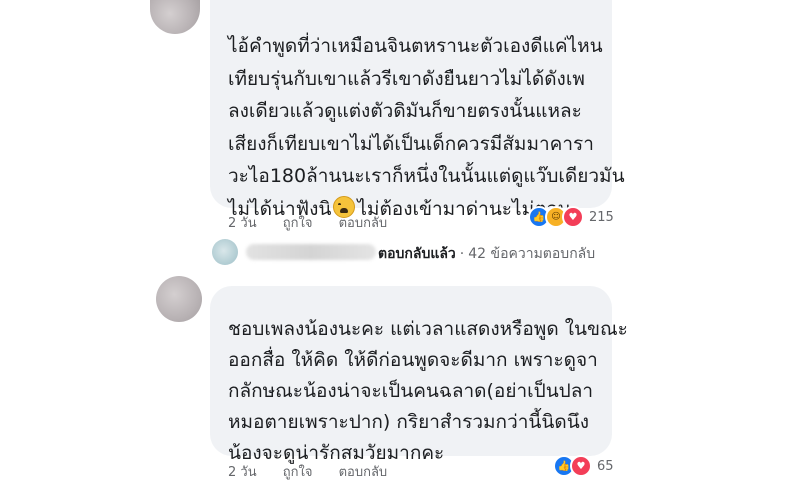 This screenshot has height=482, width=800. What do you see at coordinates (601, 217) in the screenshot?
I see `reaction-count: 215` at bounding box center [601, 217].